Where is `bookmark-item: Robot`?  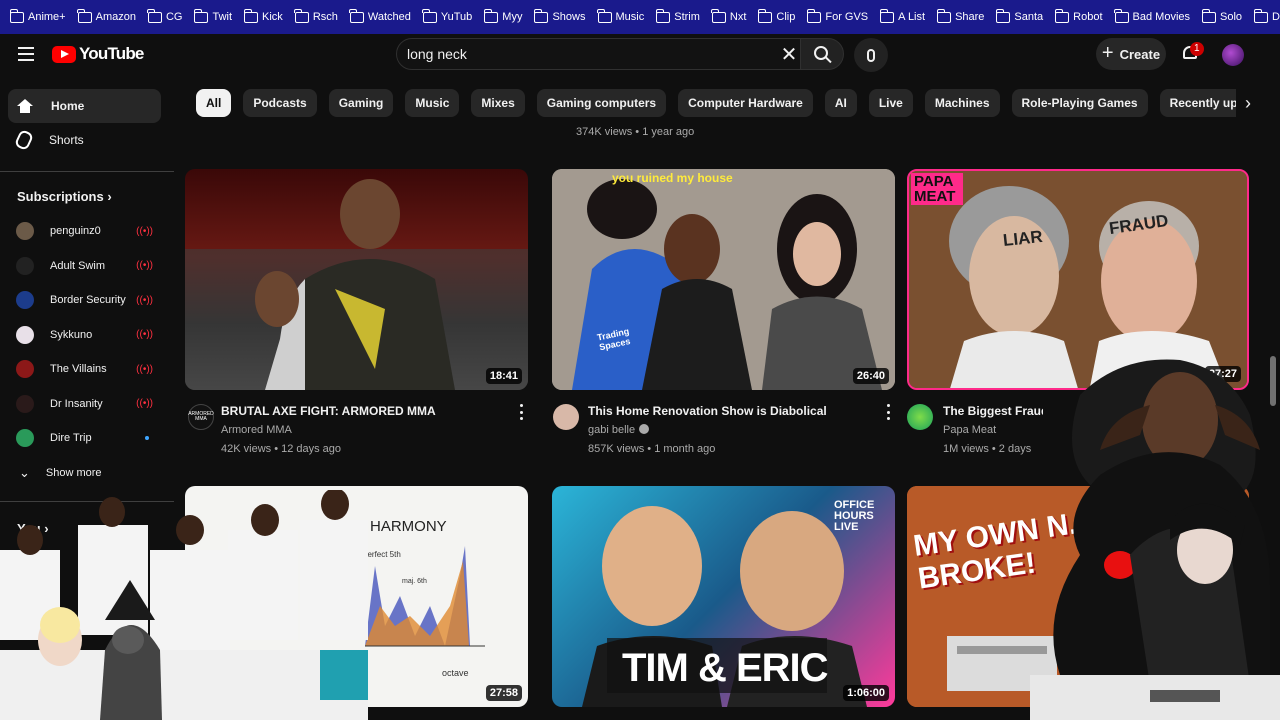
bookmark-item: Robot is located at coordinates (1078, 17).